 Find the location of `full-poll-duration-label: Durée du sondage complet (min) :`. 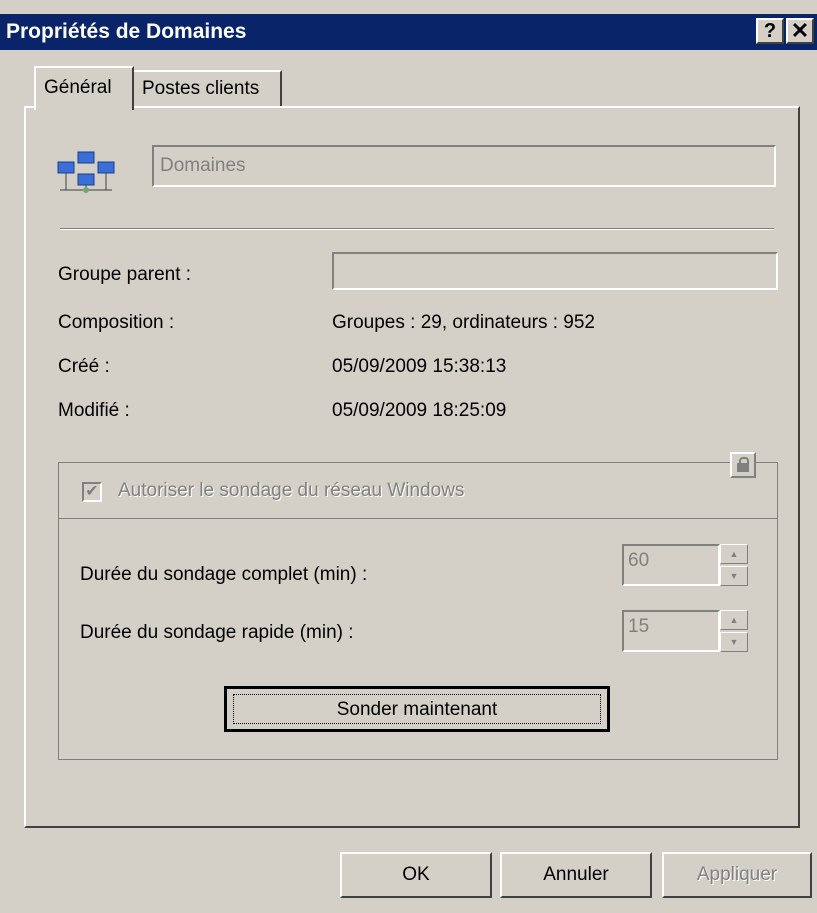

full-poll-duration-label: Durée du sondage complet (min) : is located at coordinates (224, 574).